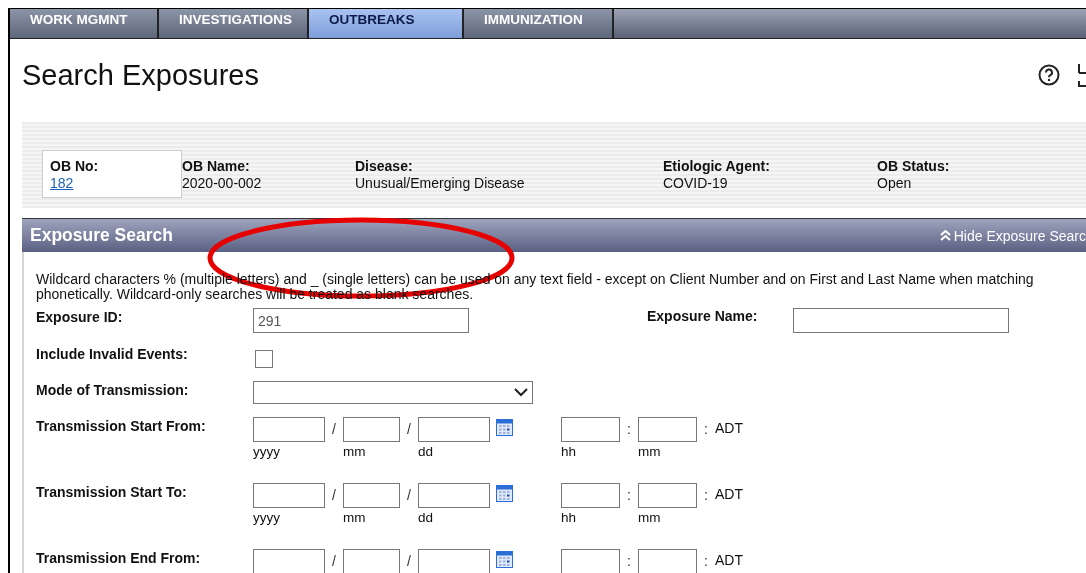 The image size is (1086, 573). Describe the element at coordinates (901, 320) in the screenshot. I see `exposure-name-field` at that location.